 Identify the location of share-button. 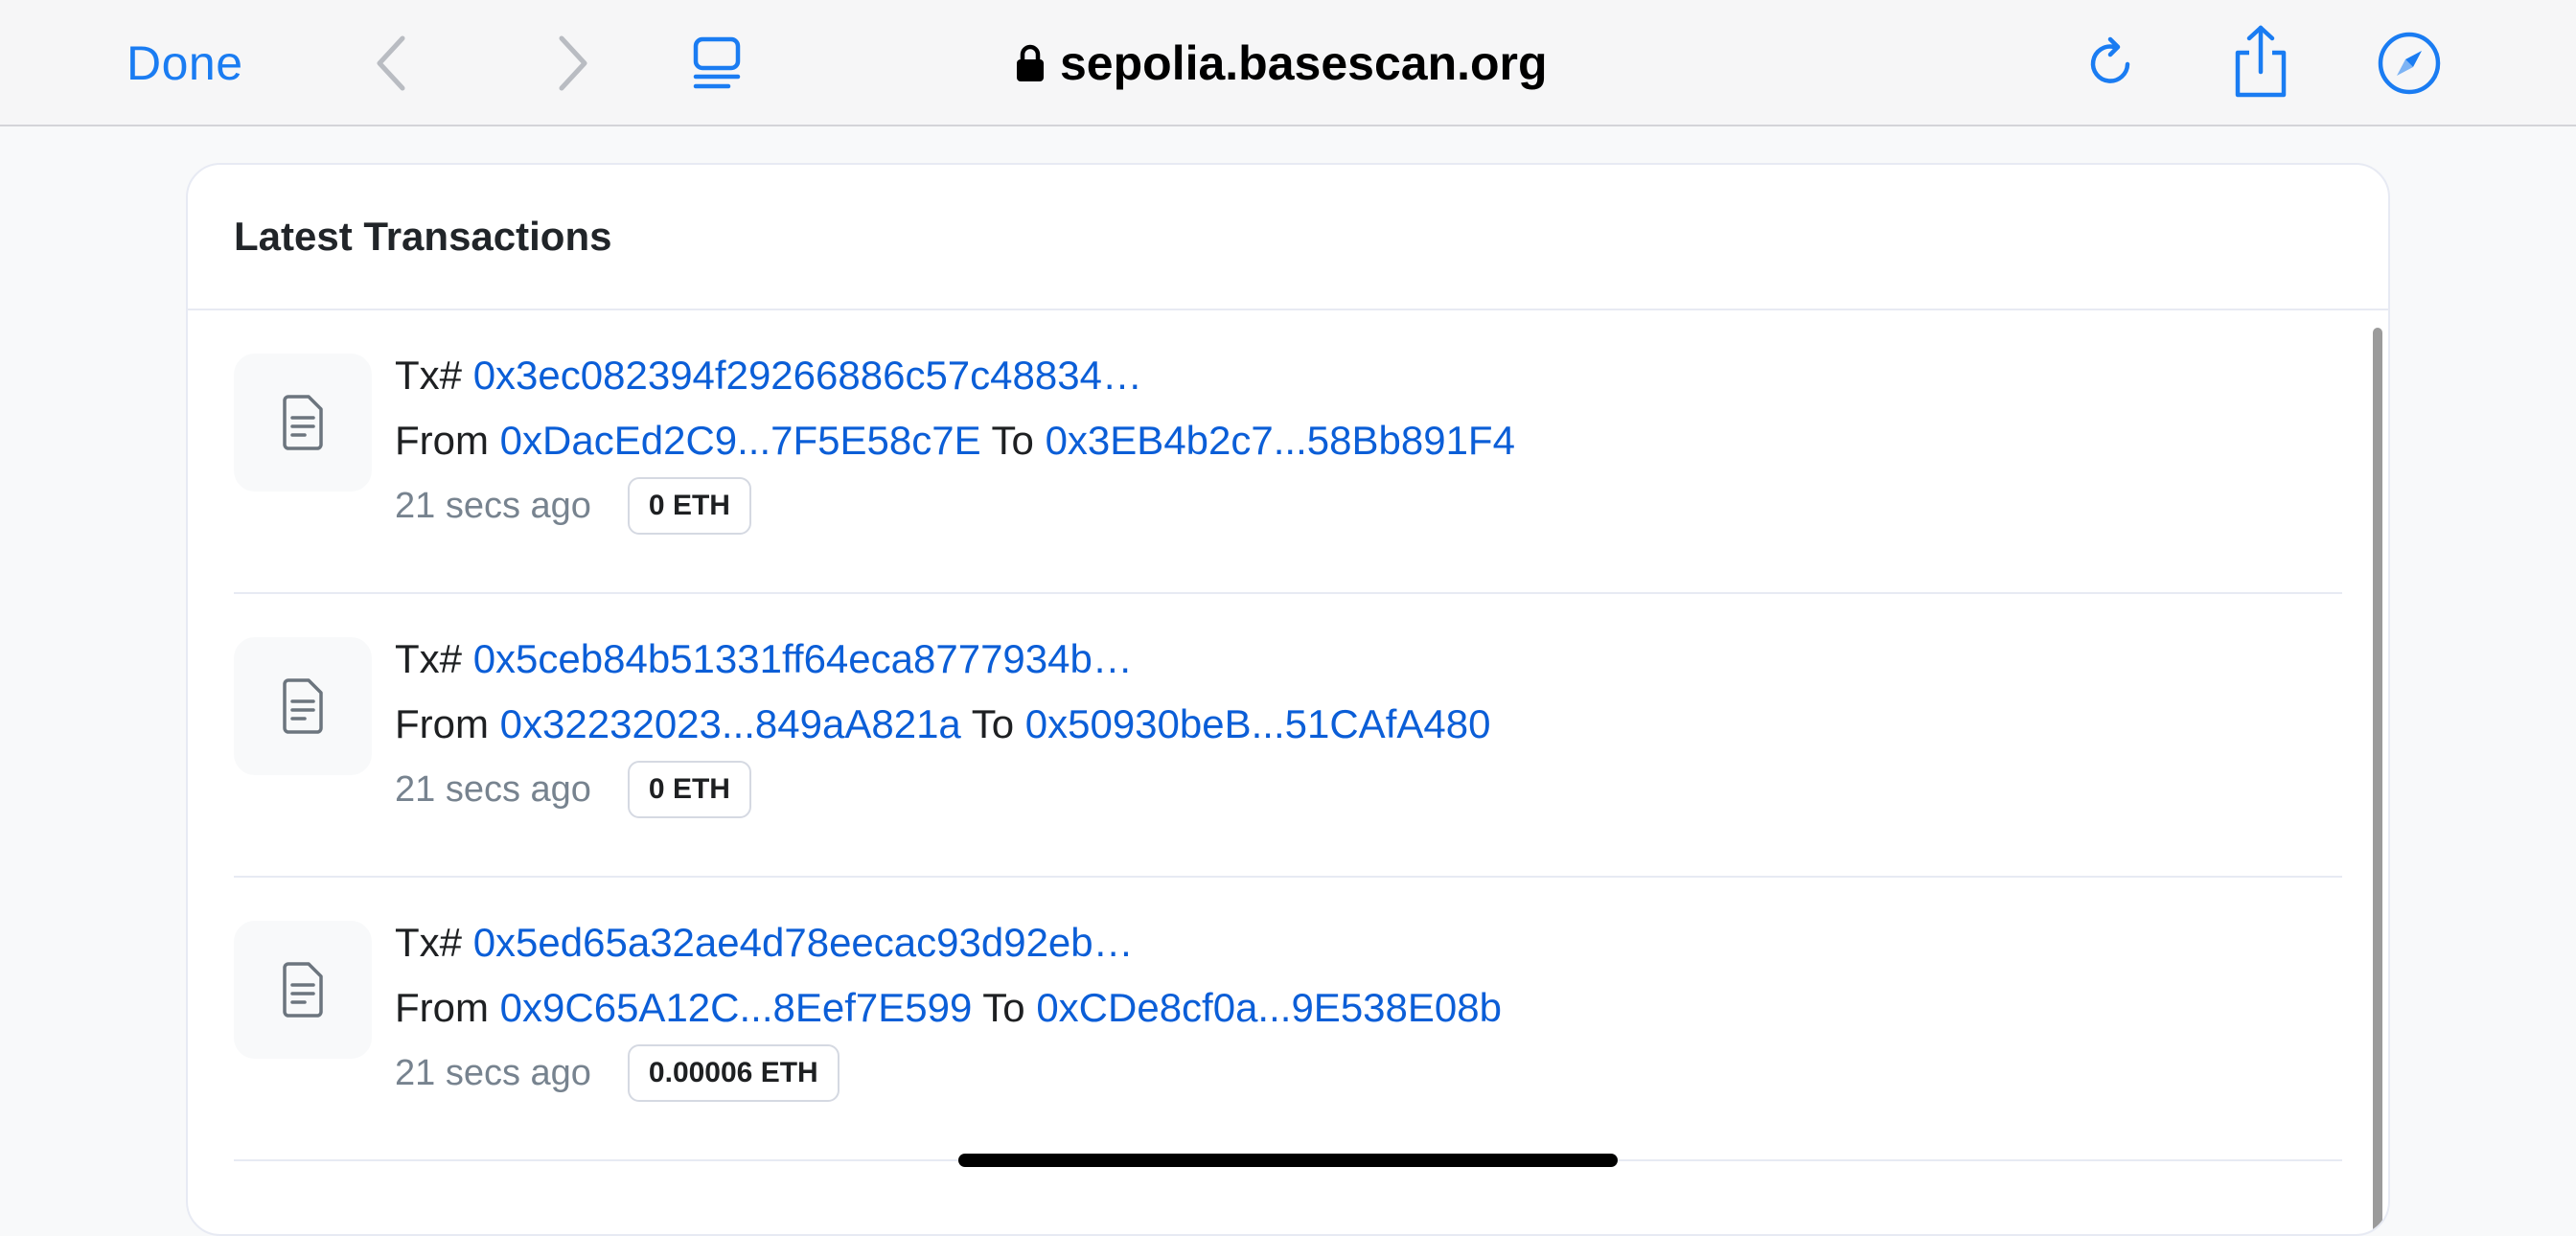
(2260, 62).